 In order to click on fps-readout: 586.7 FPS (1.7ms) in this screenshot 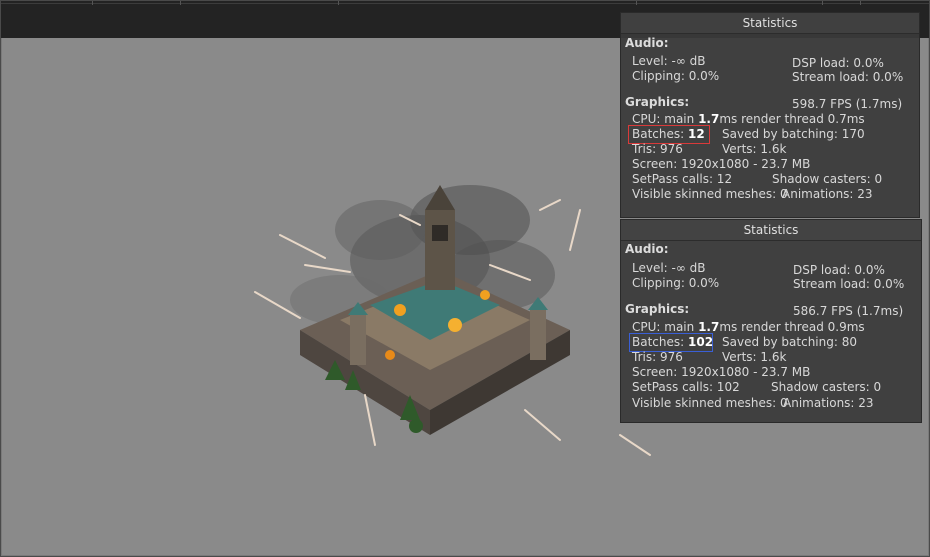, I will do `click(848, 311)`.